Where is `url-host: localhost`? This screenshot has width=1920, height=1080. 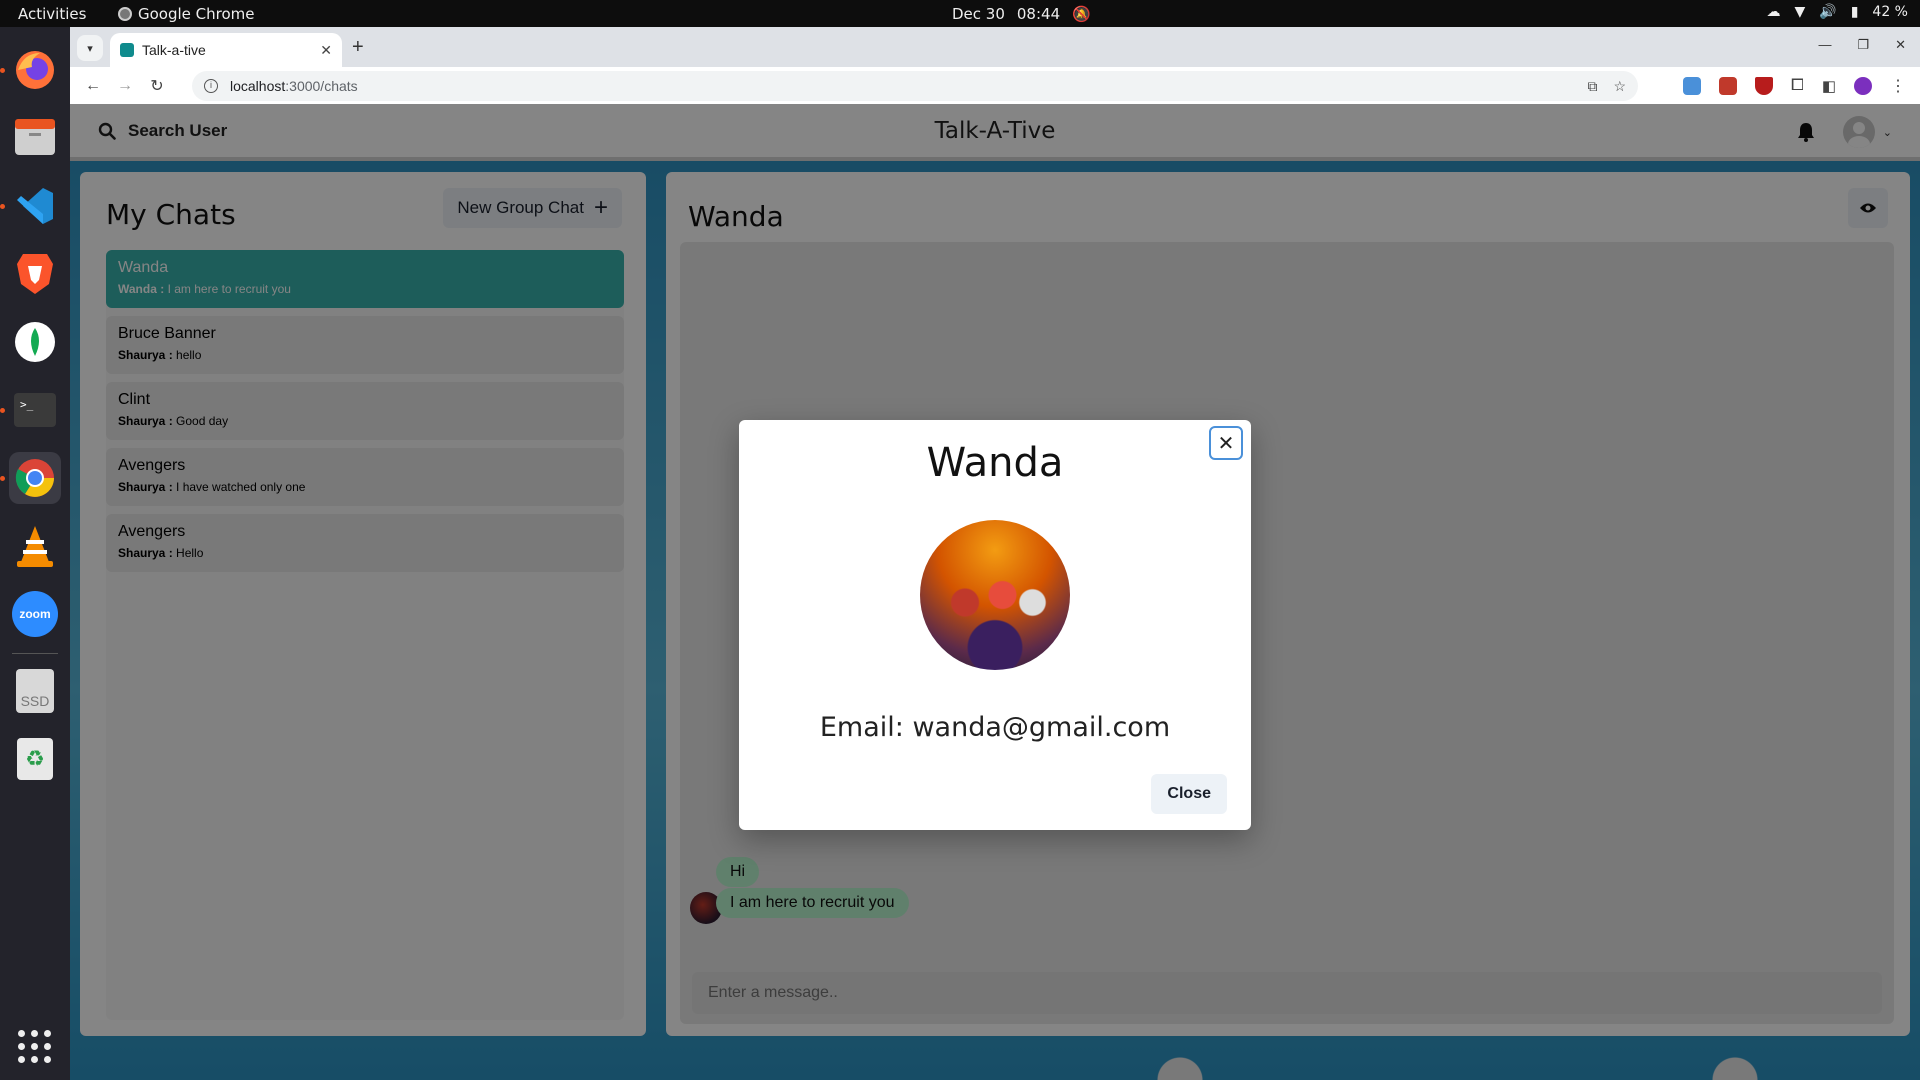
url-host: localhost is located at coordinates (258, 86).